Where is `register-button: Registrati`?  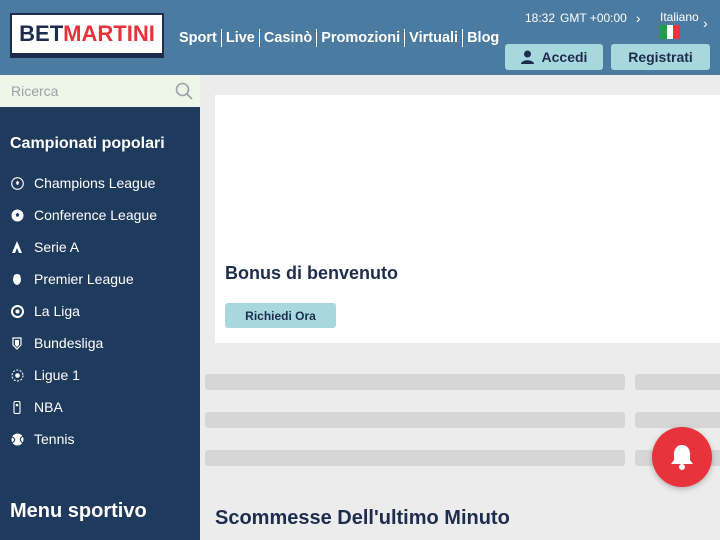 register-button: Registrati is located at coordinates (660, 57).